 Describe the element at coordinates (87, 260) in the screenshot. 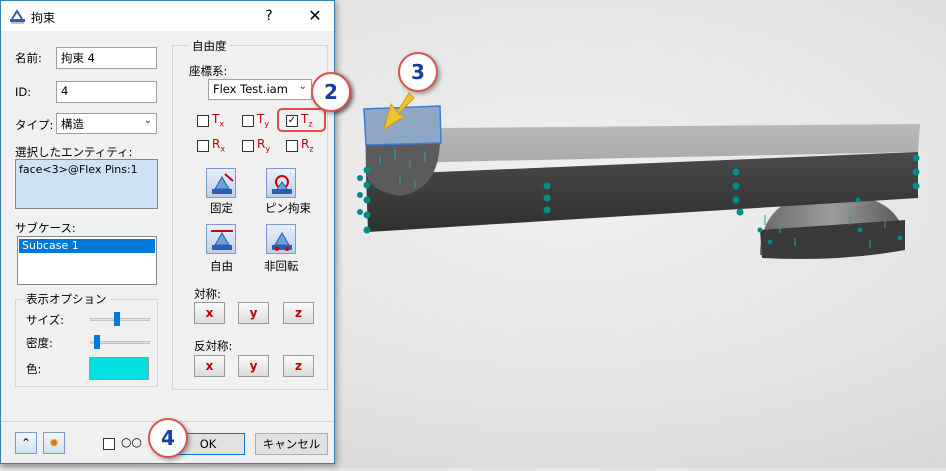

I see `subcase-list: Subcase 1` at that location.